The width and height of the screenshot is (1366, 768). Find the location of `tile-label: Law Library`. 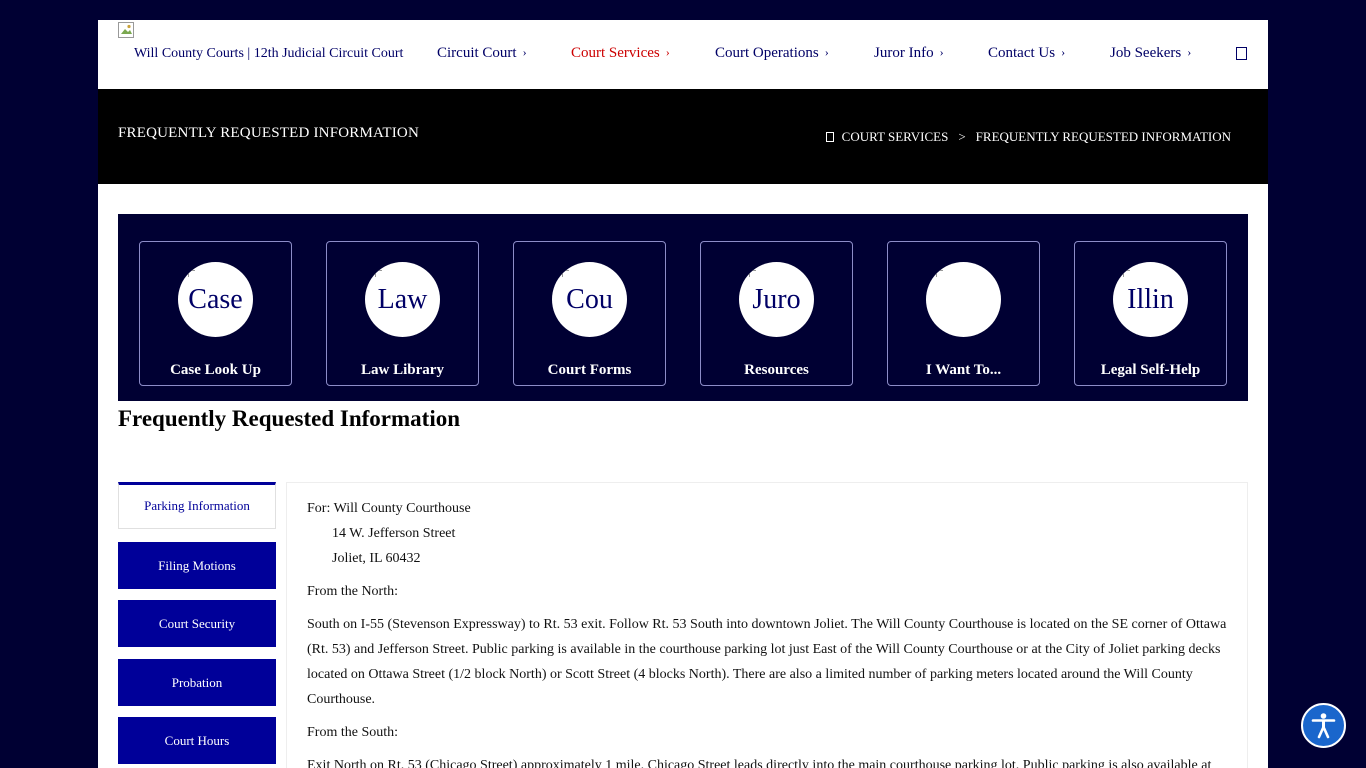

tile-label: Law Library is located at coordinates (402, 370).